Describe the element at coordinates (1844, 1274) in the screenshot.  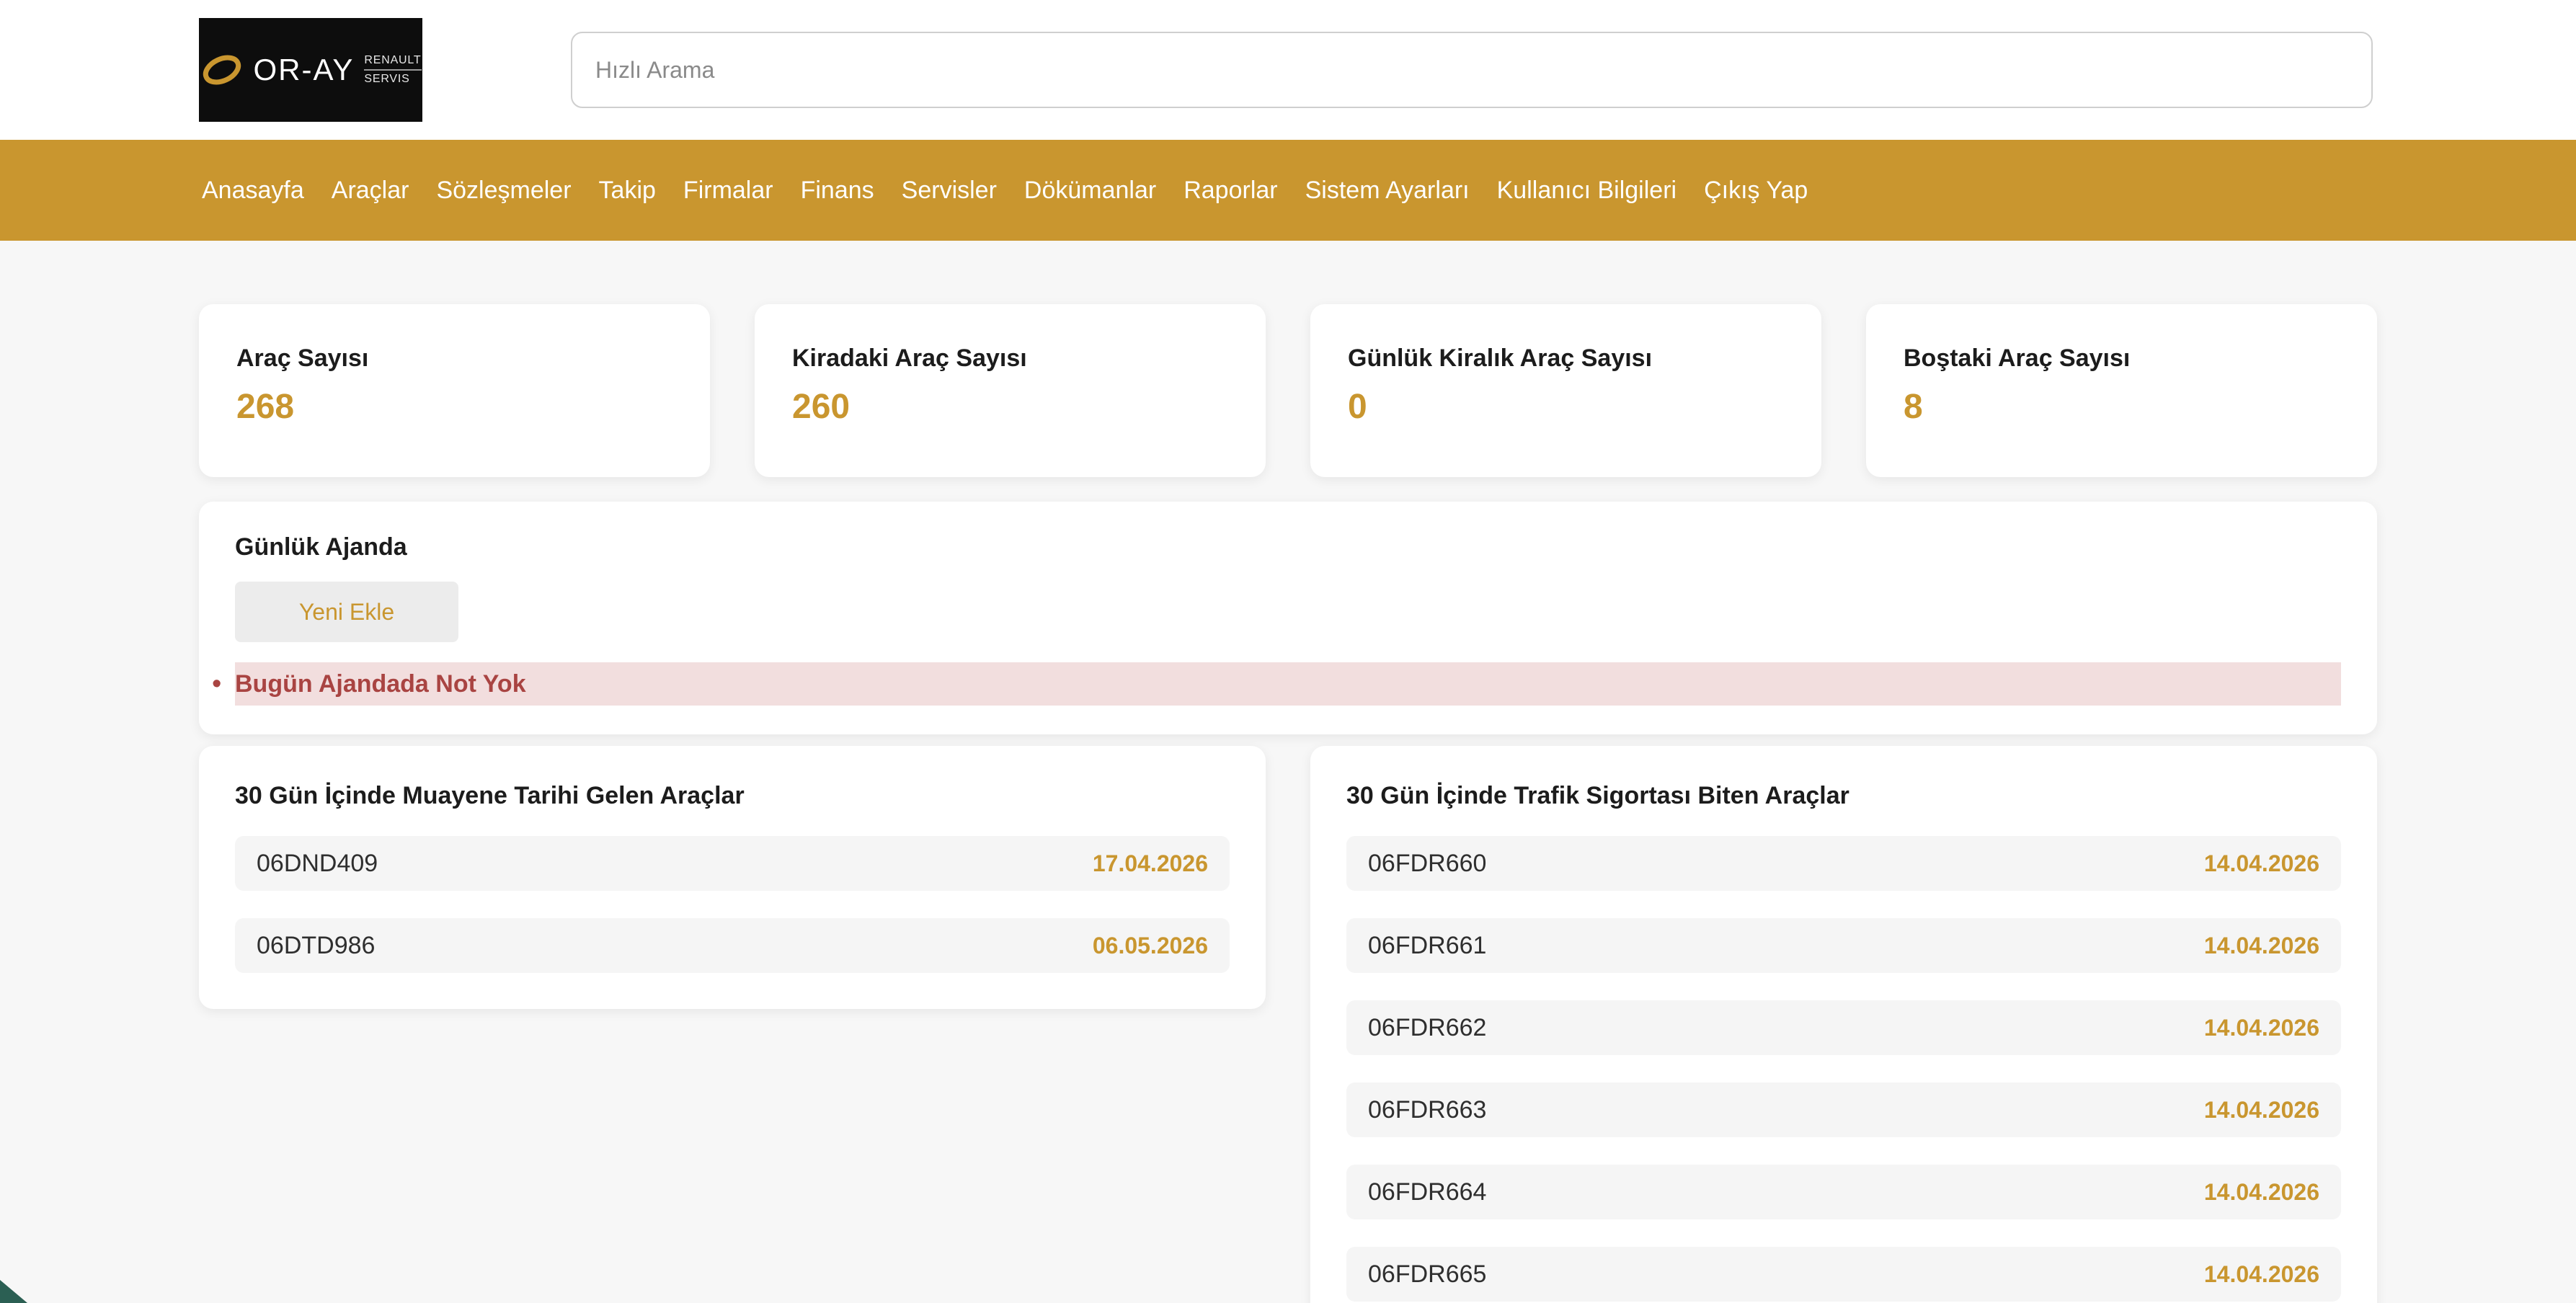
I see `table-row: 06FDR665 14.04.2026` at that location.